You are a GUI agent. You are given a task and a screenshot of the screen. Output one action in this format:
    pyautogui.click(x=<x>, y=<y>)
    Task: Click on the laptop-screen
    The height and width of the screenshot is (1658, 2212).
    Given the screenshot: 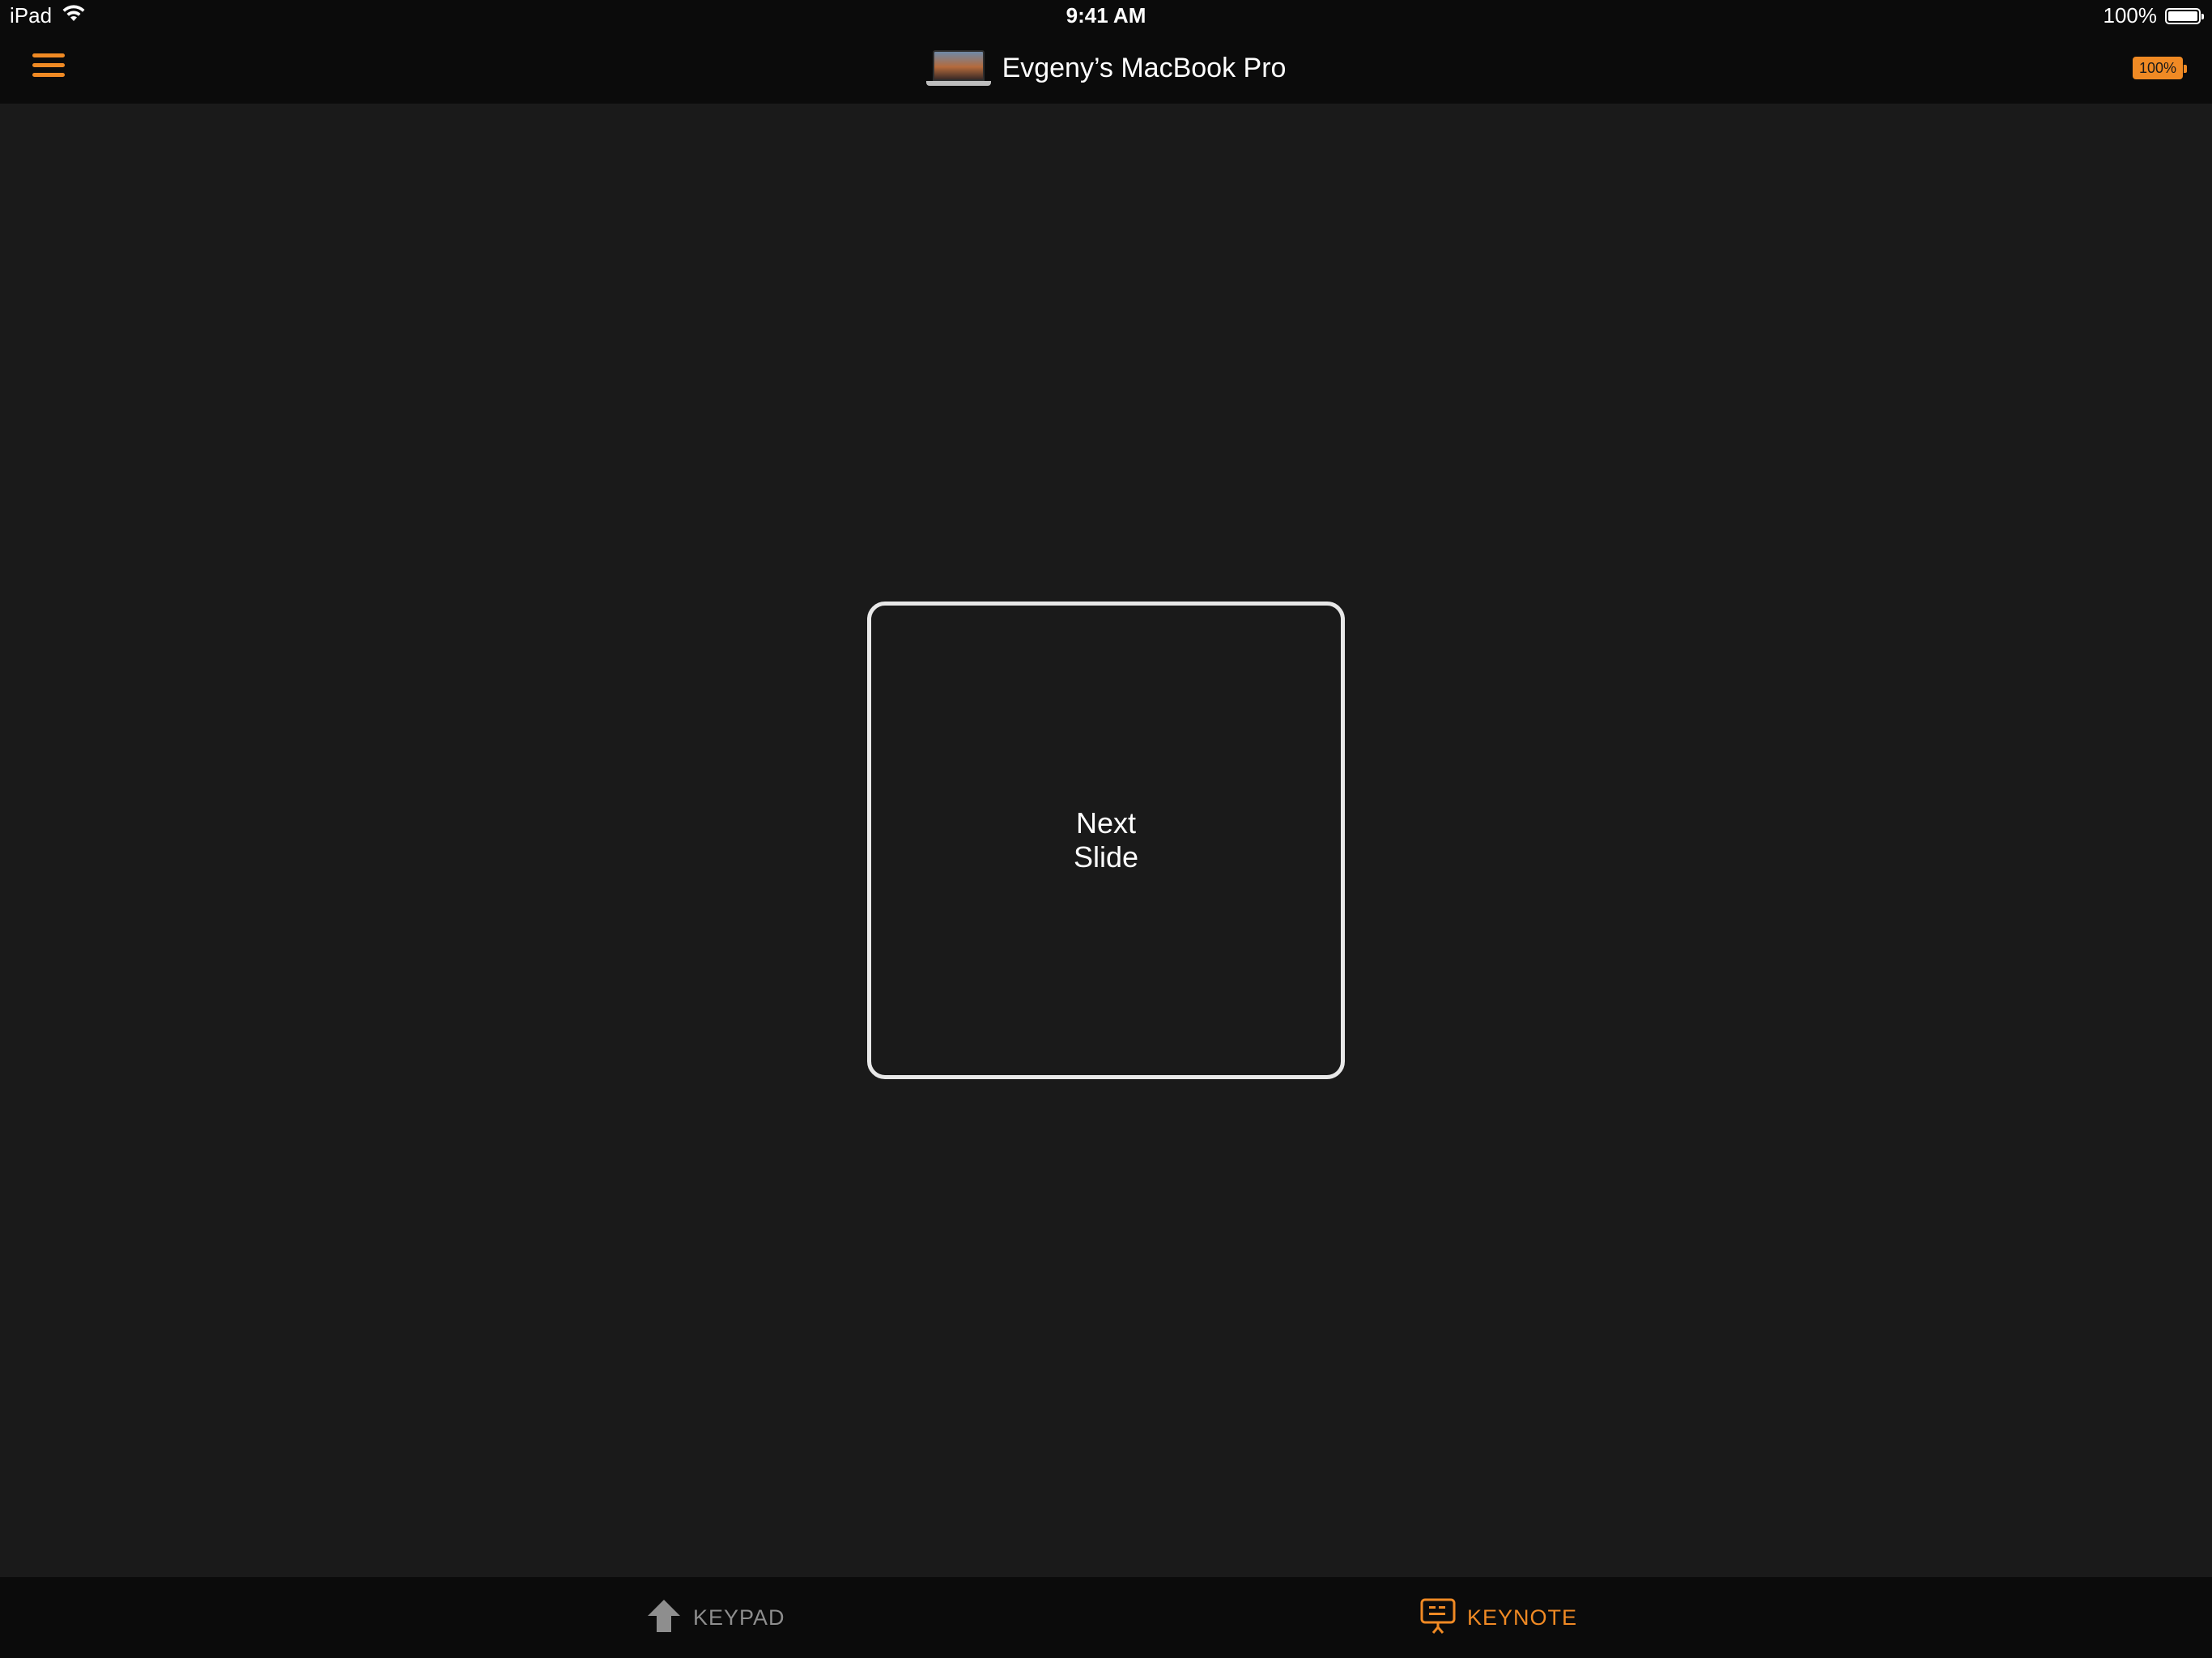 What is the action you would take?
    pyautogui.click(x=959, y=65)
    